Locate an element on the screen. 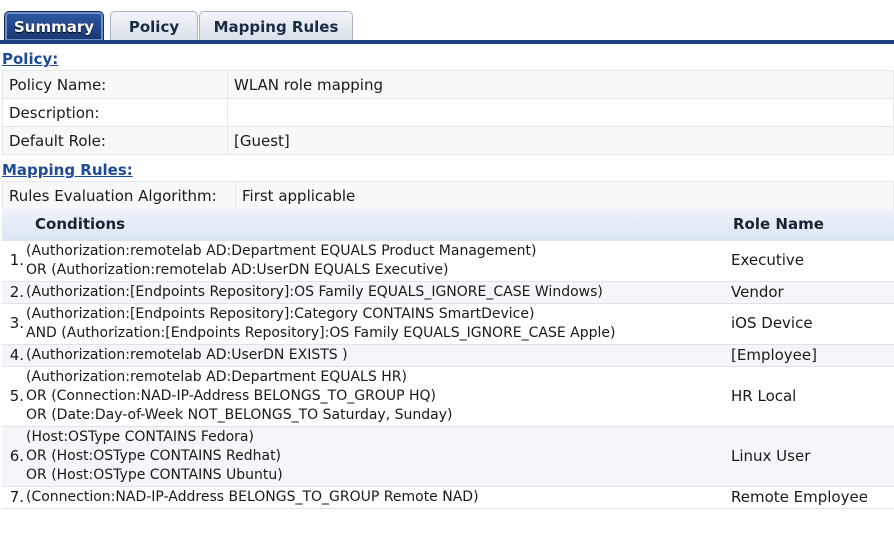 This screenshot has height=545, width=894. tab-bar: Summary Policy Mapping Rules is located at coordinates (447, 22).